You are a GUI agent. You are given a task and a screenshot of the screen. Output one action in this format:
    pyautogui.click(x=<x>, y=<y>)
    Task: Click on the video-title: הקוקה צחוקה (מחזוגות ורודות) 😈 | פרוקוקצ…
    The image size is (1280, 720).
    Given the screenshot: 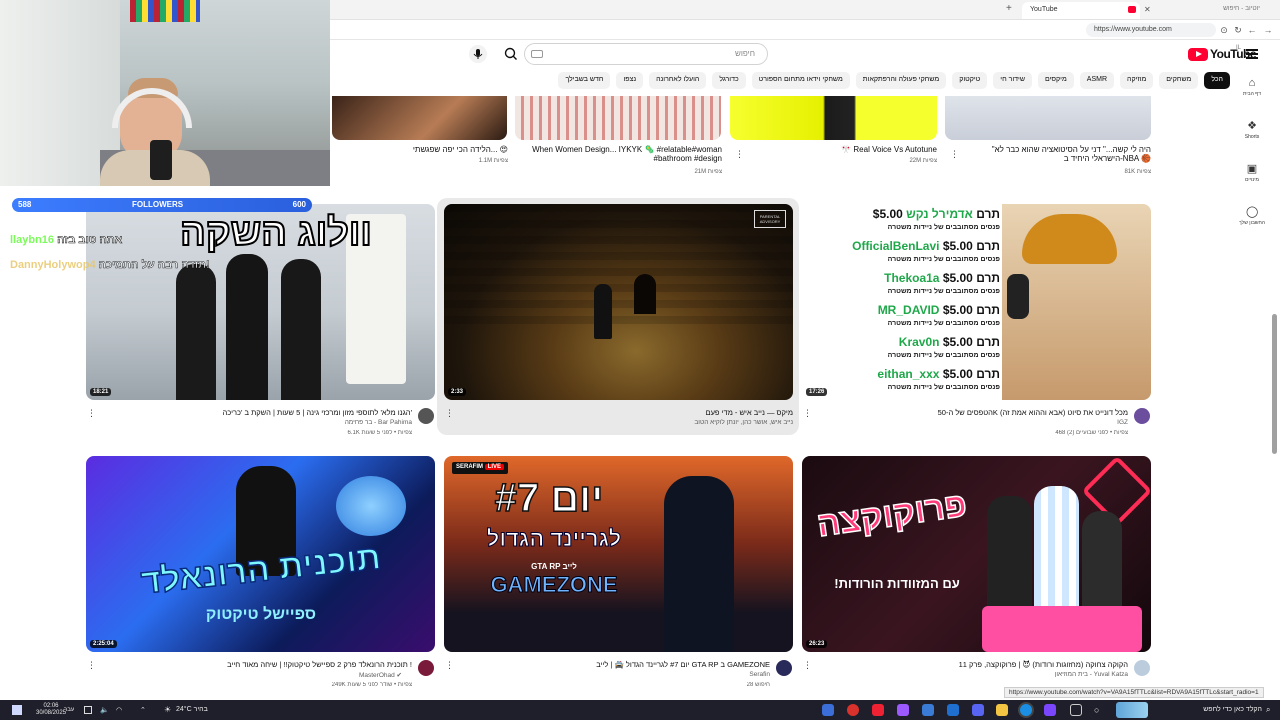 What is the action you would take?
    pyautogui.click(x=973, y=664)
    